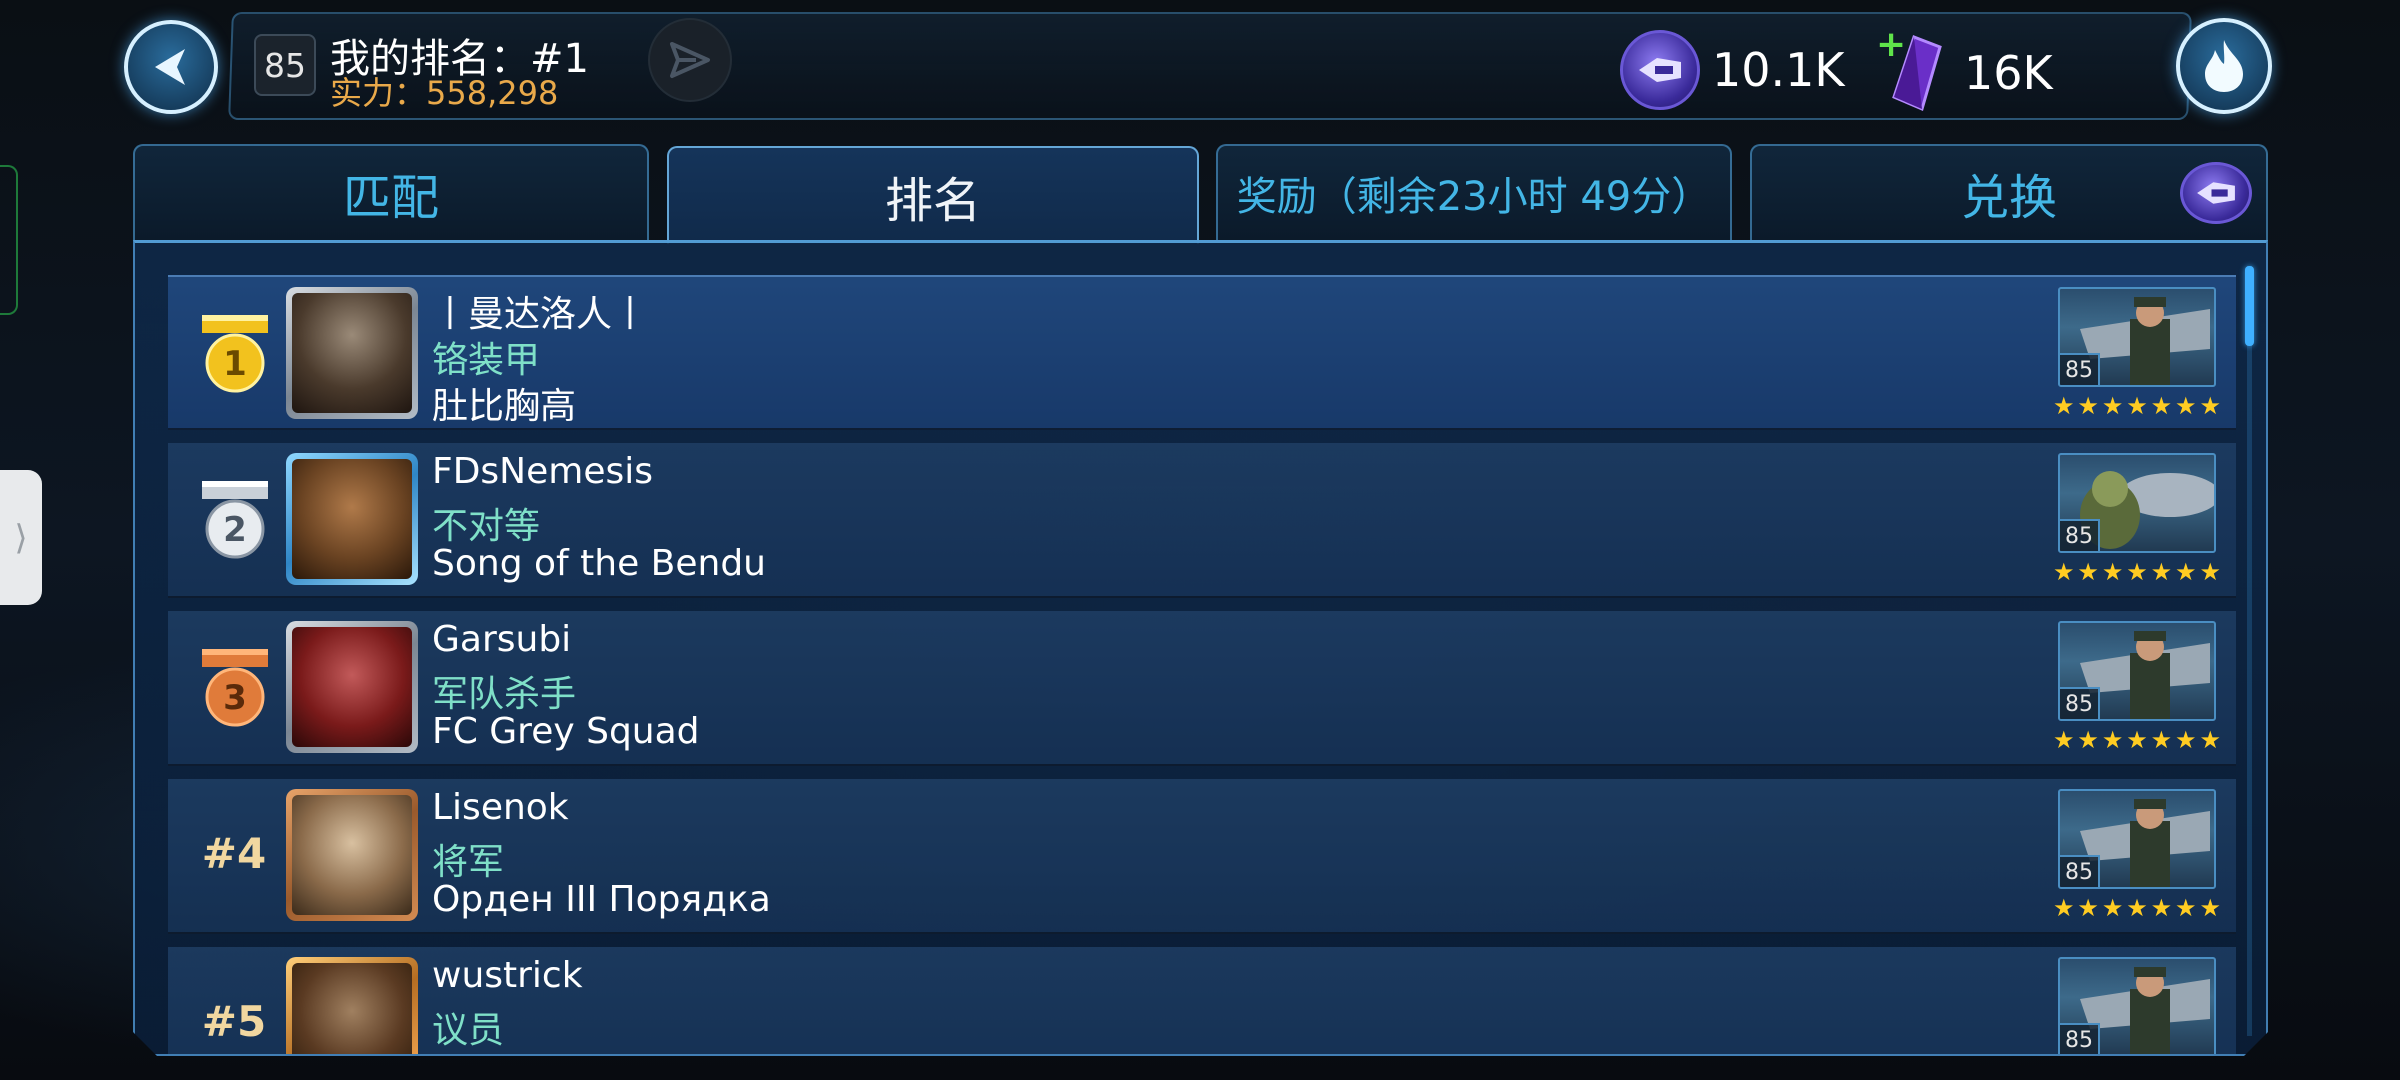 Image resolution: width=2400 pixels, height=1080 pixels. Describe the element at coordinates (507, 975) in the screenshot. I see `player-name: wustrick` at that location.